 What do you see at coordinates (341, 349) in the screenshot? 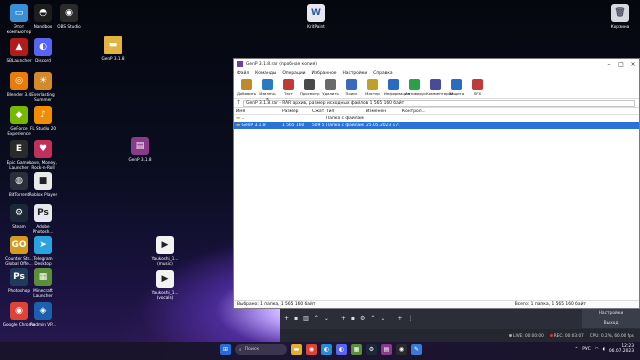
I see `discord-taskbar-icon: ◐` at bounding box center [341, 349].